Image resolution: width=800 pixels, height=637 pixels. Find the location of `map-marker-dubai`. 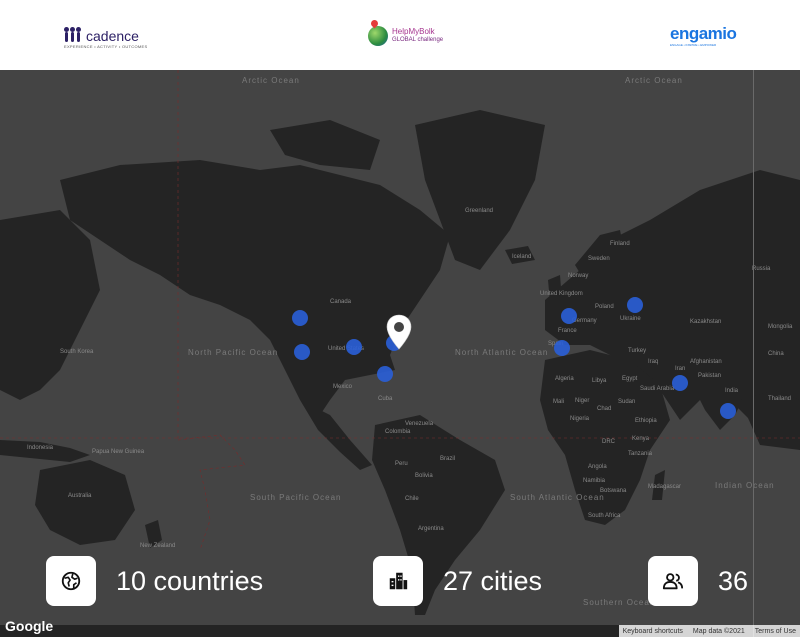

map-marker-dubai is located at coordinates (680, 383).